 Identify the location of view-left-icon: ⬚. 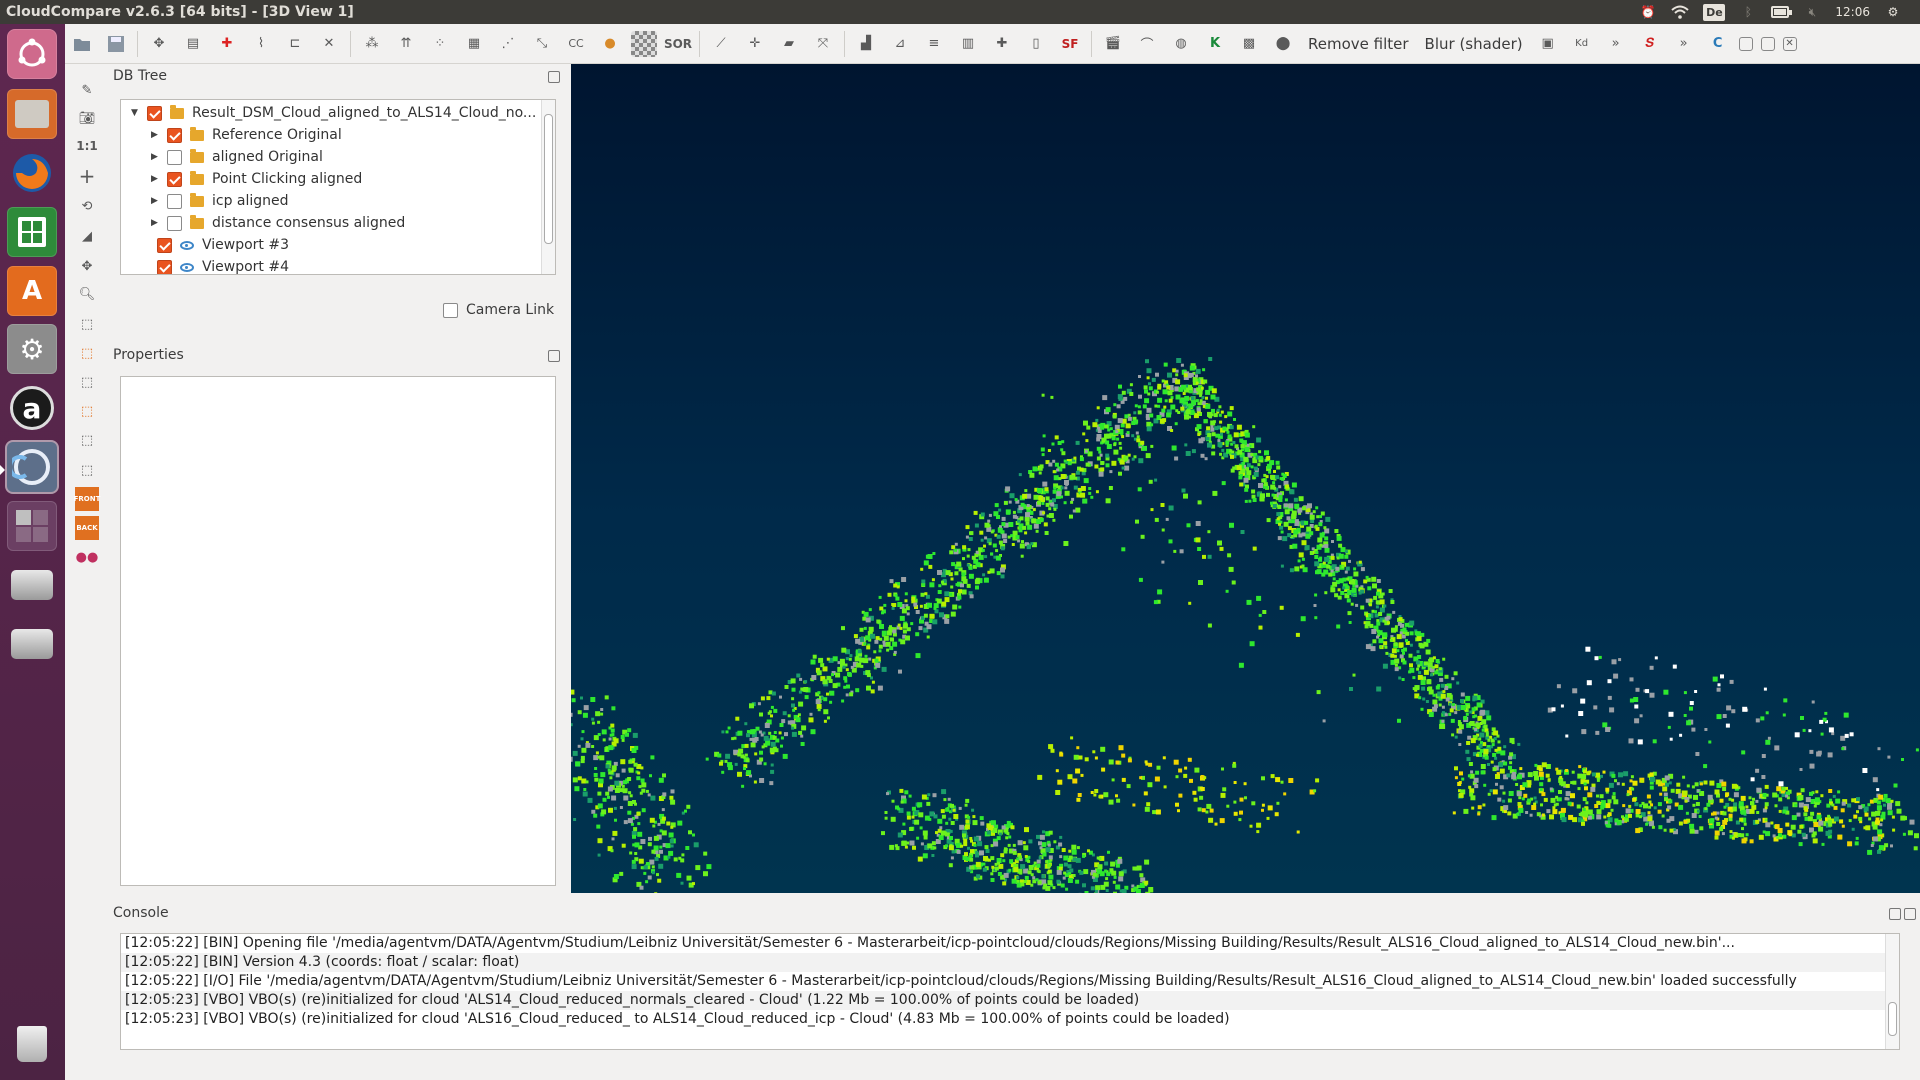
(87, 382).